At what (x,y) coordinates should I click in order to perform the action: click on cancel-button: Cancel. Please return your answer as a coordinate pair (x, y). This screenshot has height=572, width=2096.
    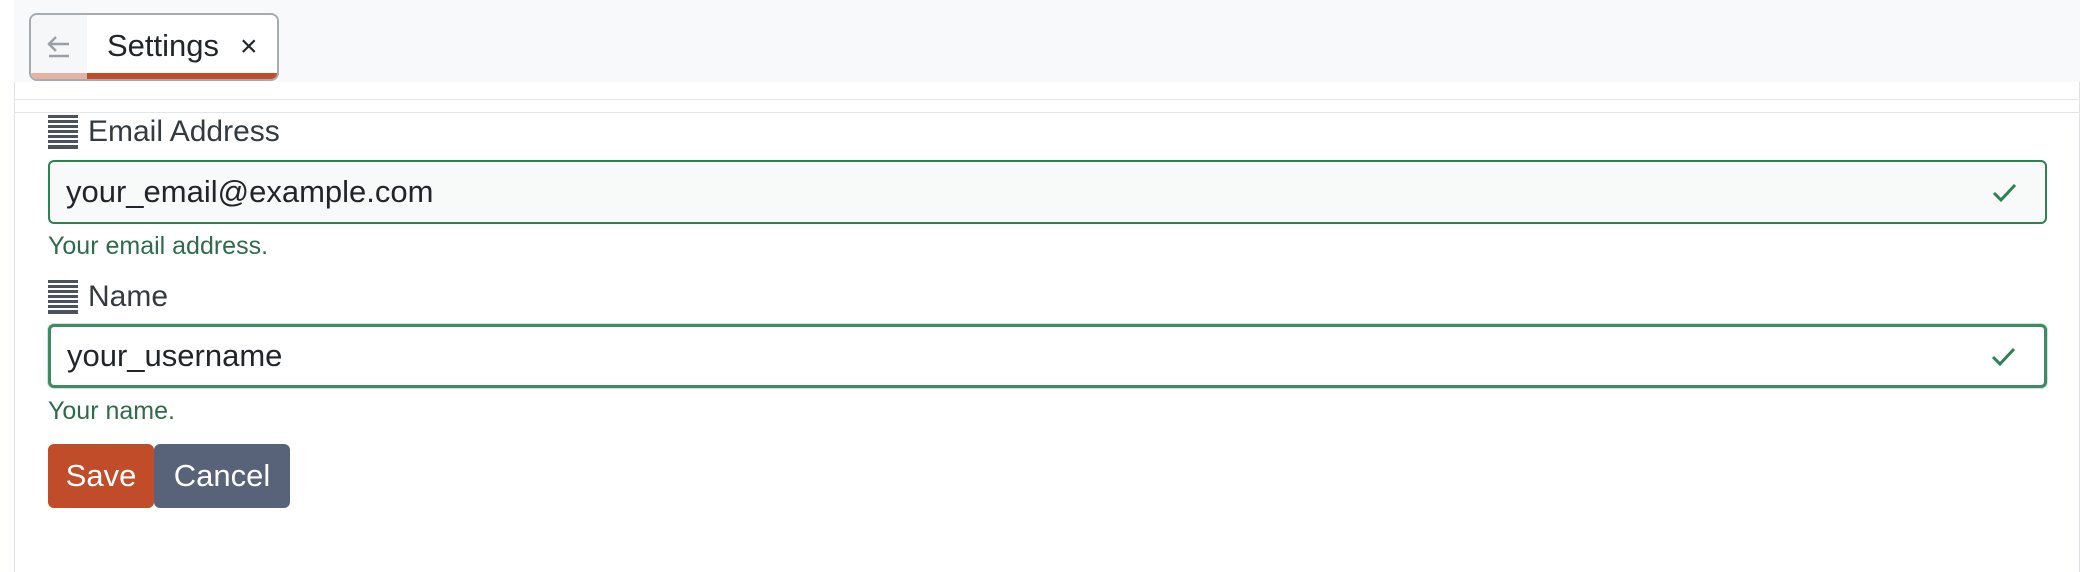
    Looking at the image, I should click on (222, 476).